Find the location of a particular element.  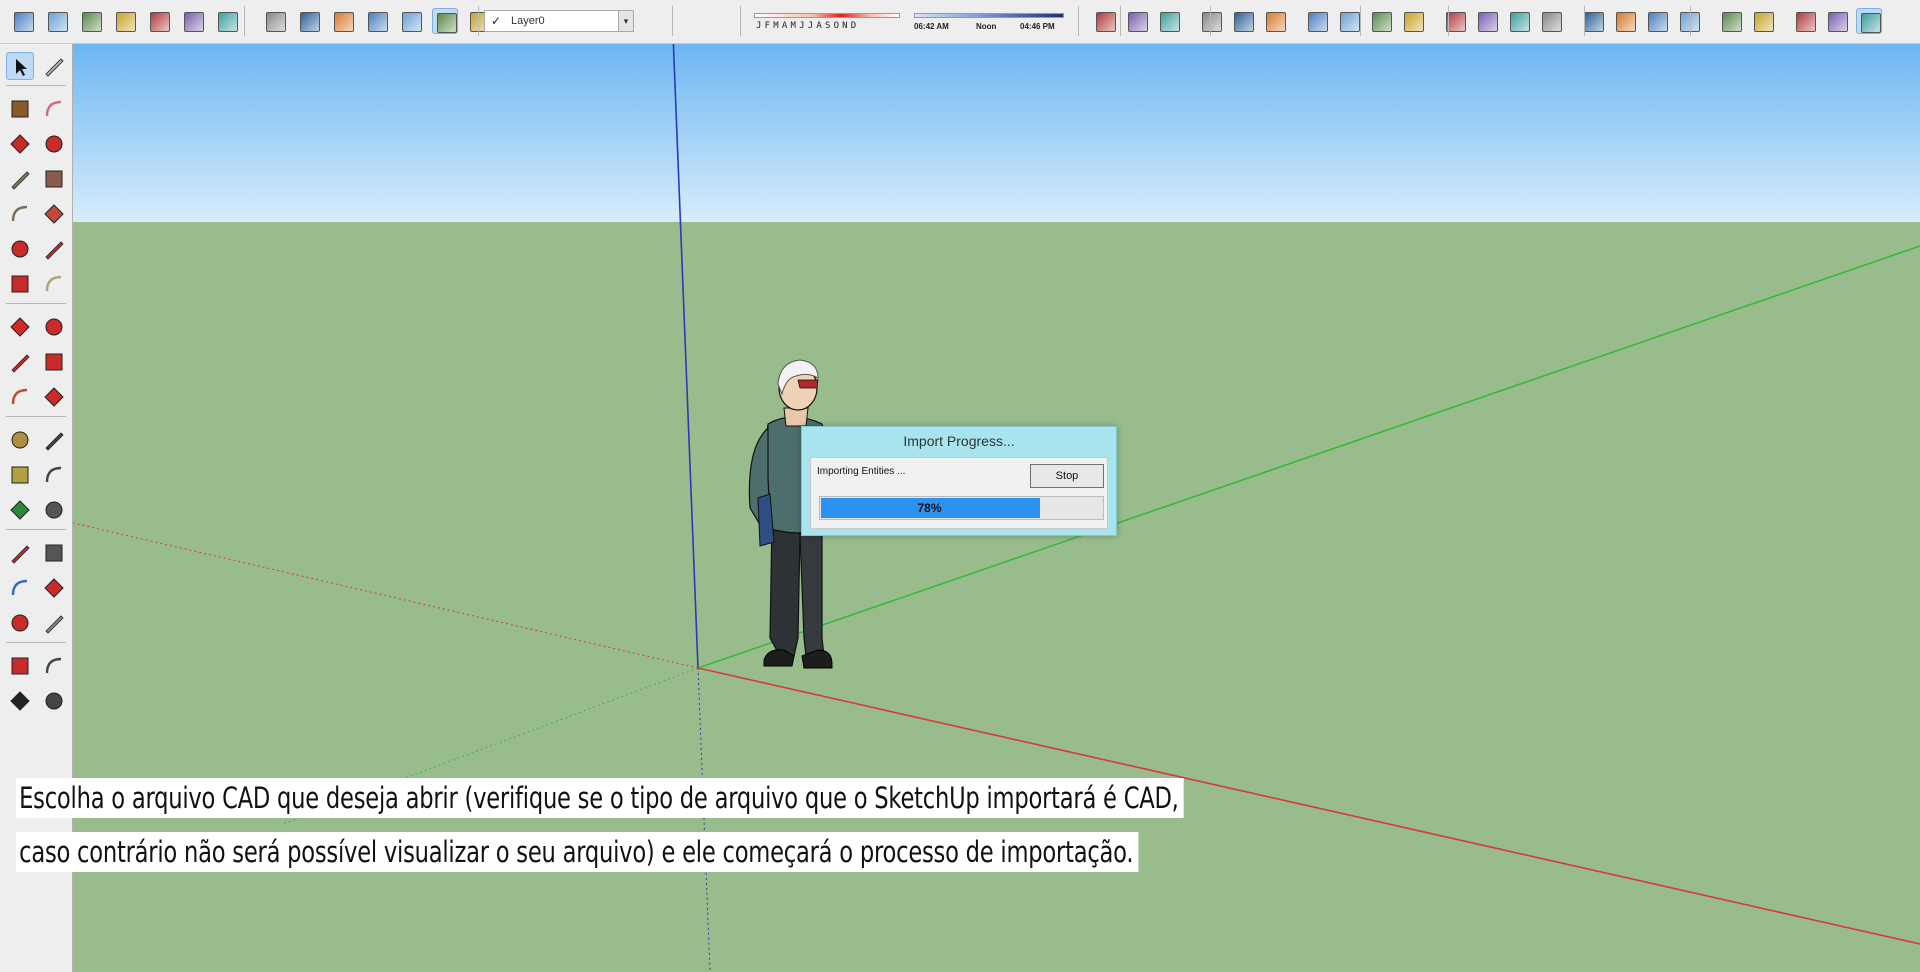

push-pull-icon is located at coordinates (54, 327).